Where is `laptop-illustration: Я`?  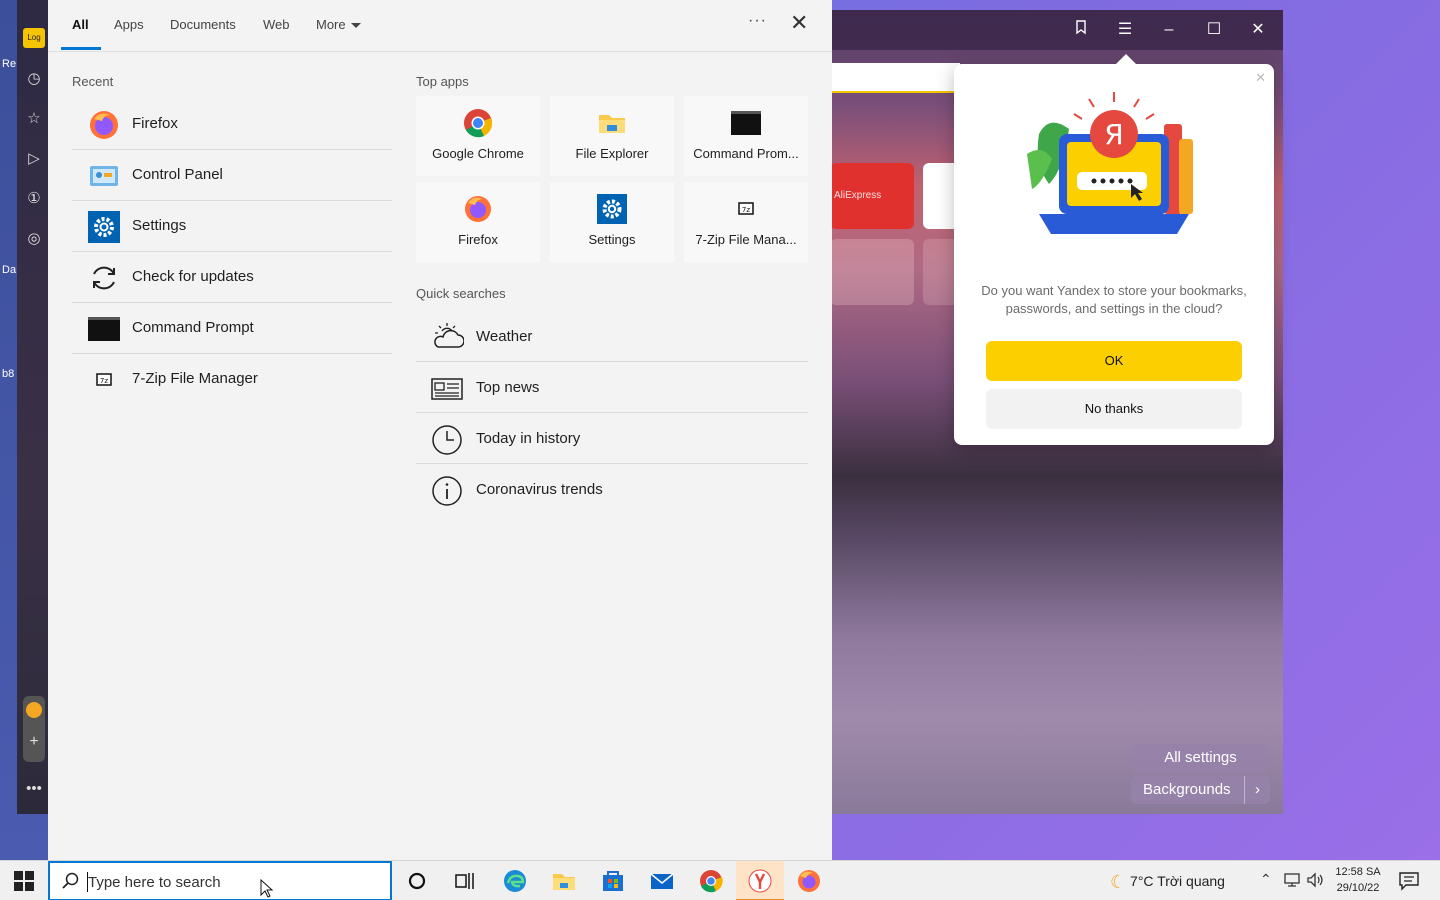 laptop-illustration: Я is located at coordinates (1110, 163).